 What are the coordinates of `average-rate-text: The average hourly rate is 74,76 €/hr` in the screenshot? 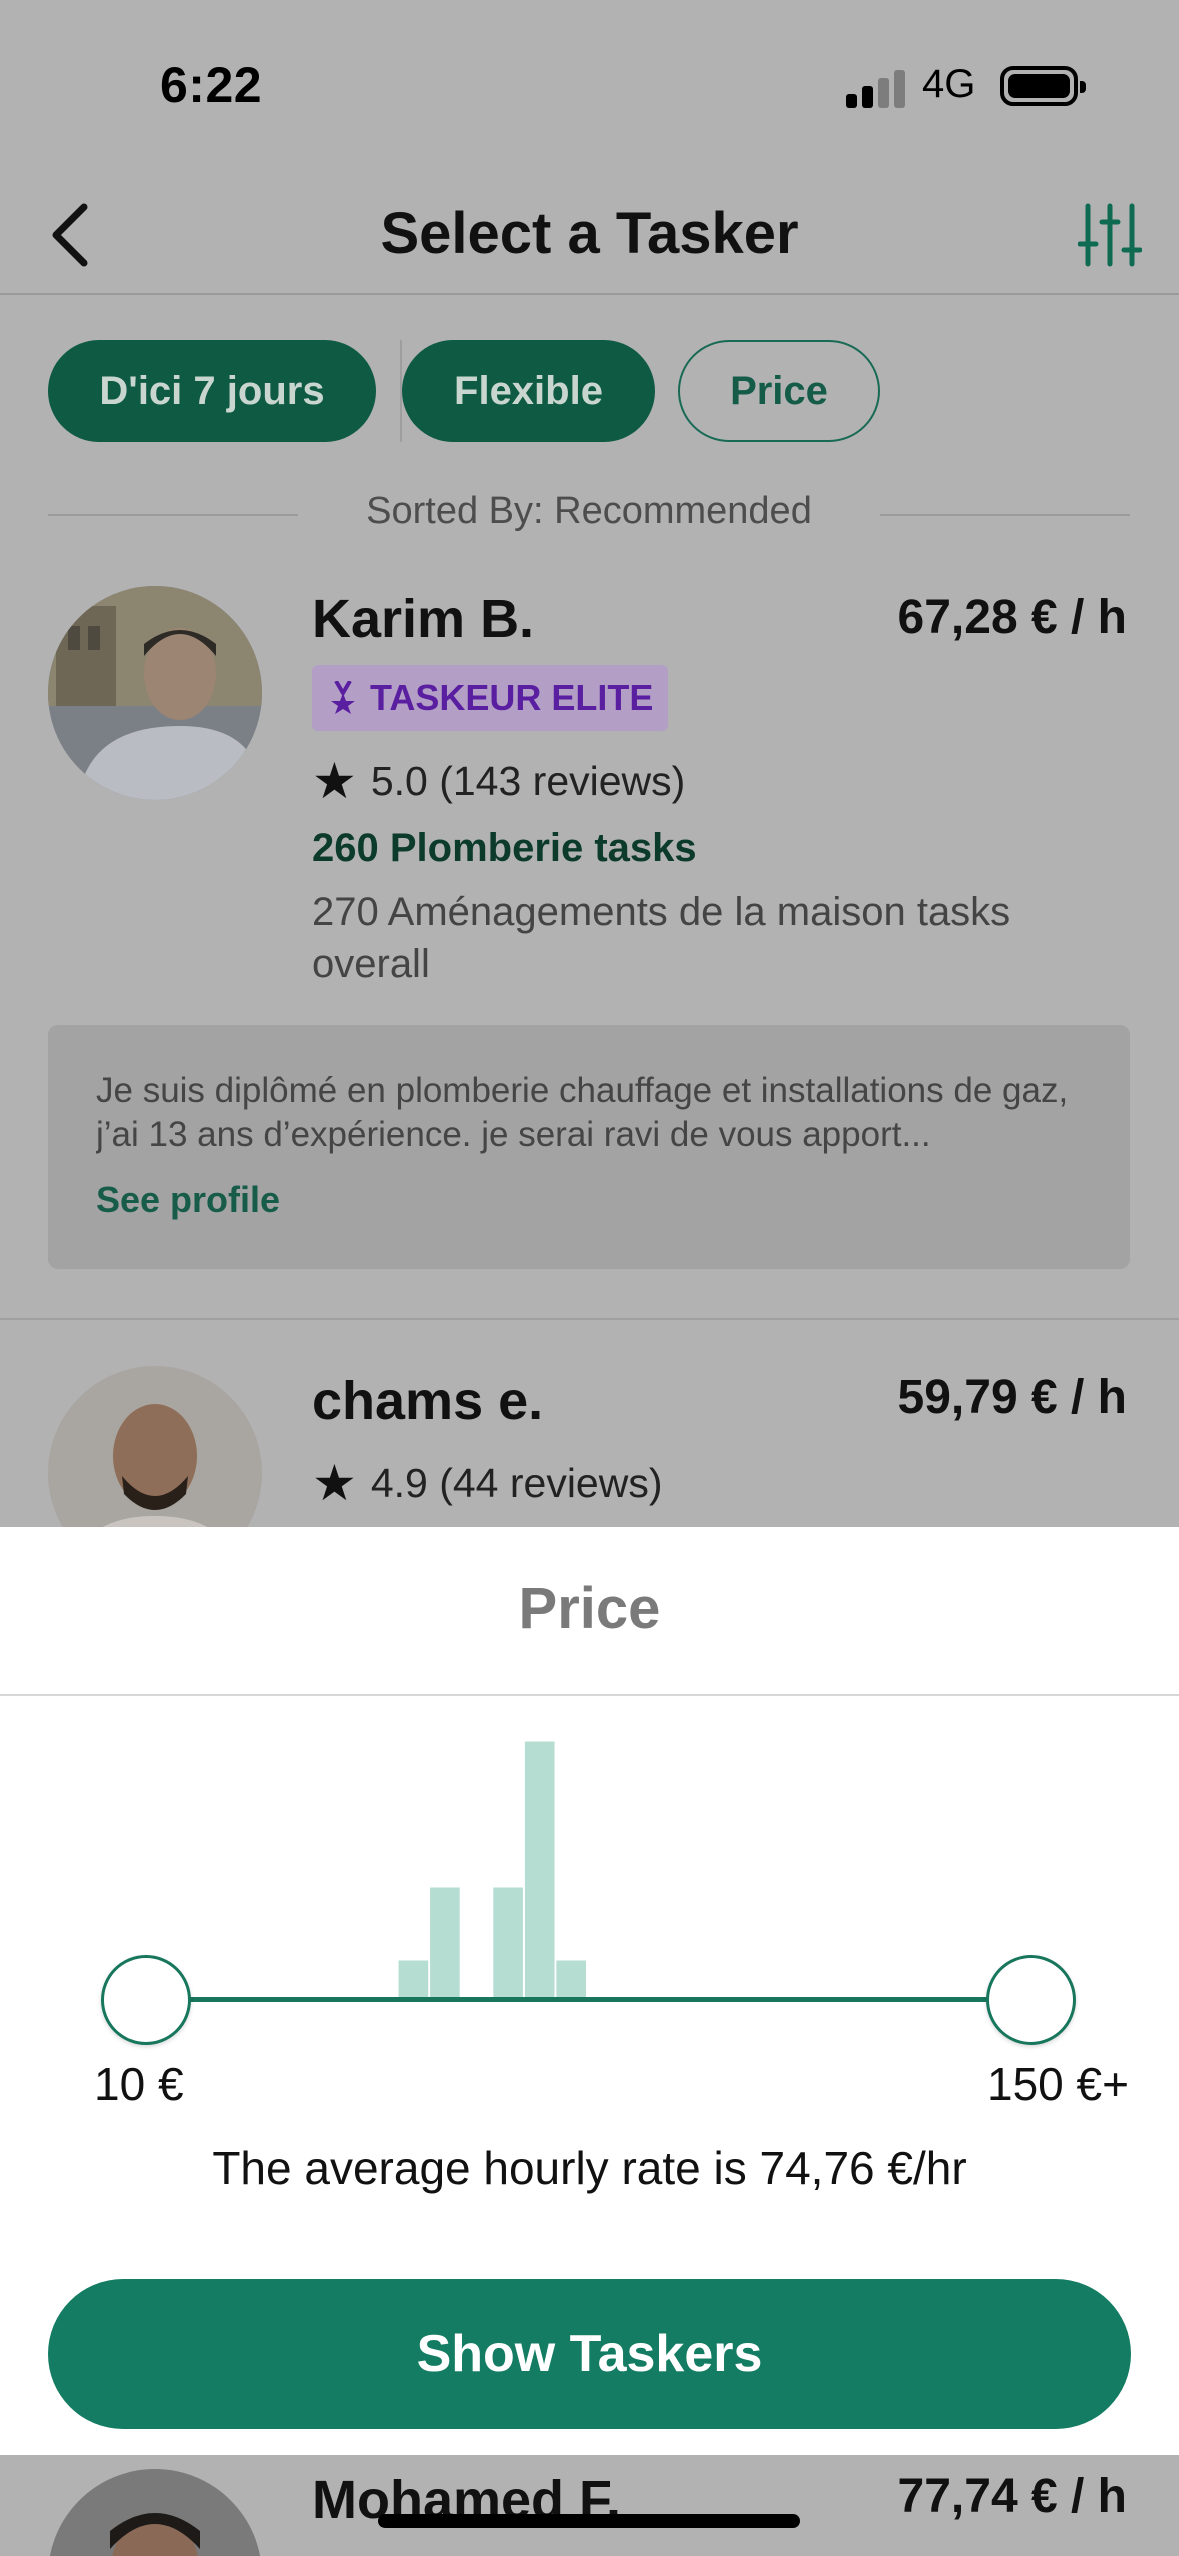 It's located at (589, 2168).